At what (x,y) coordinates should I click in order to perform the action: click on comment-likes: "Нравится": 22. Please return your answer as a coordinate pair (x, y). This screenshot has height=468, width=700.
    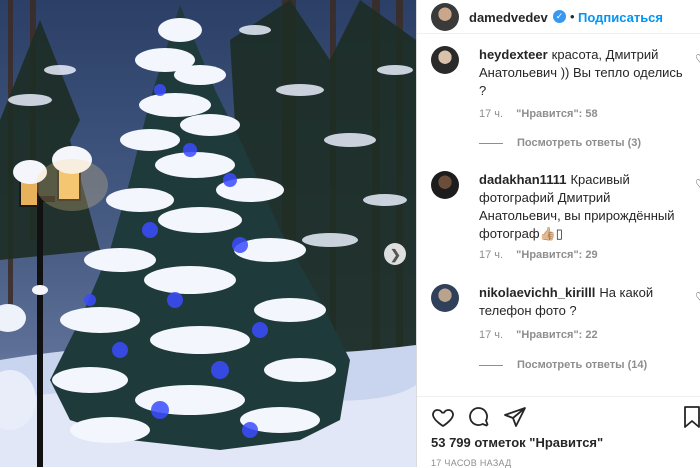
    Looking at the image, I should click on (556, 335).